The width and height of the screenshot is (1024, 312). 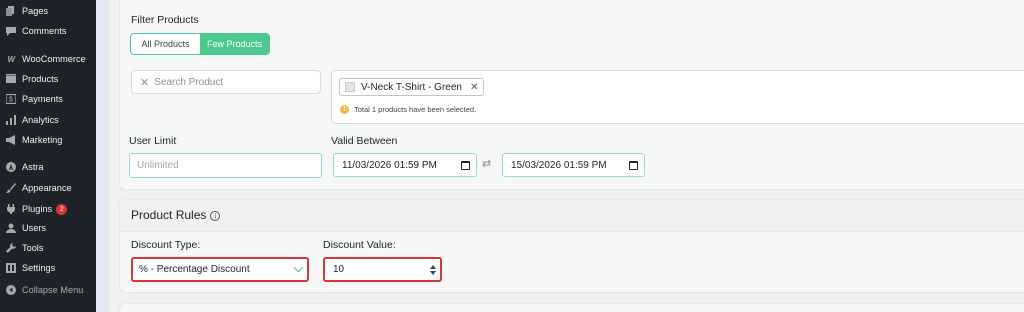 What do you see at coordinates (35, 11) in the screenshot?
I see `sidebar-item-label: Pages` at bounding box center [35, 11].